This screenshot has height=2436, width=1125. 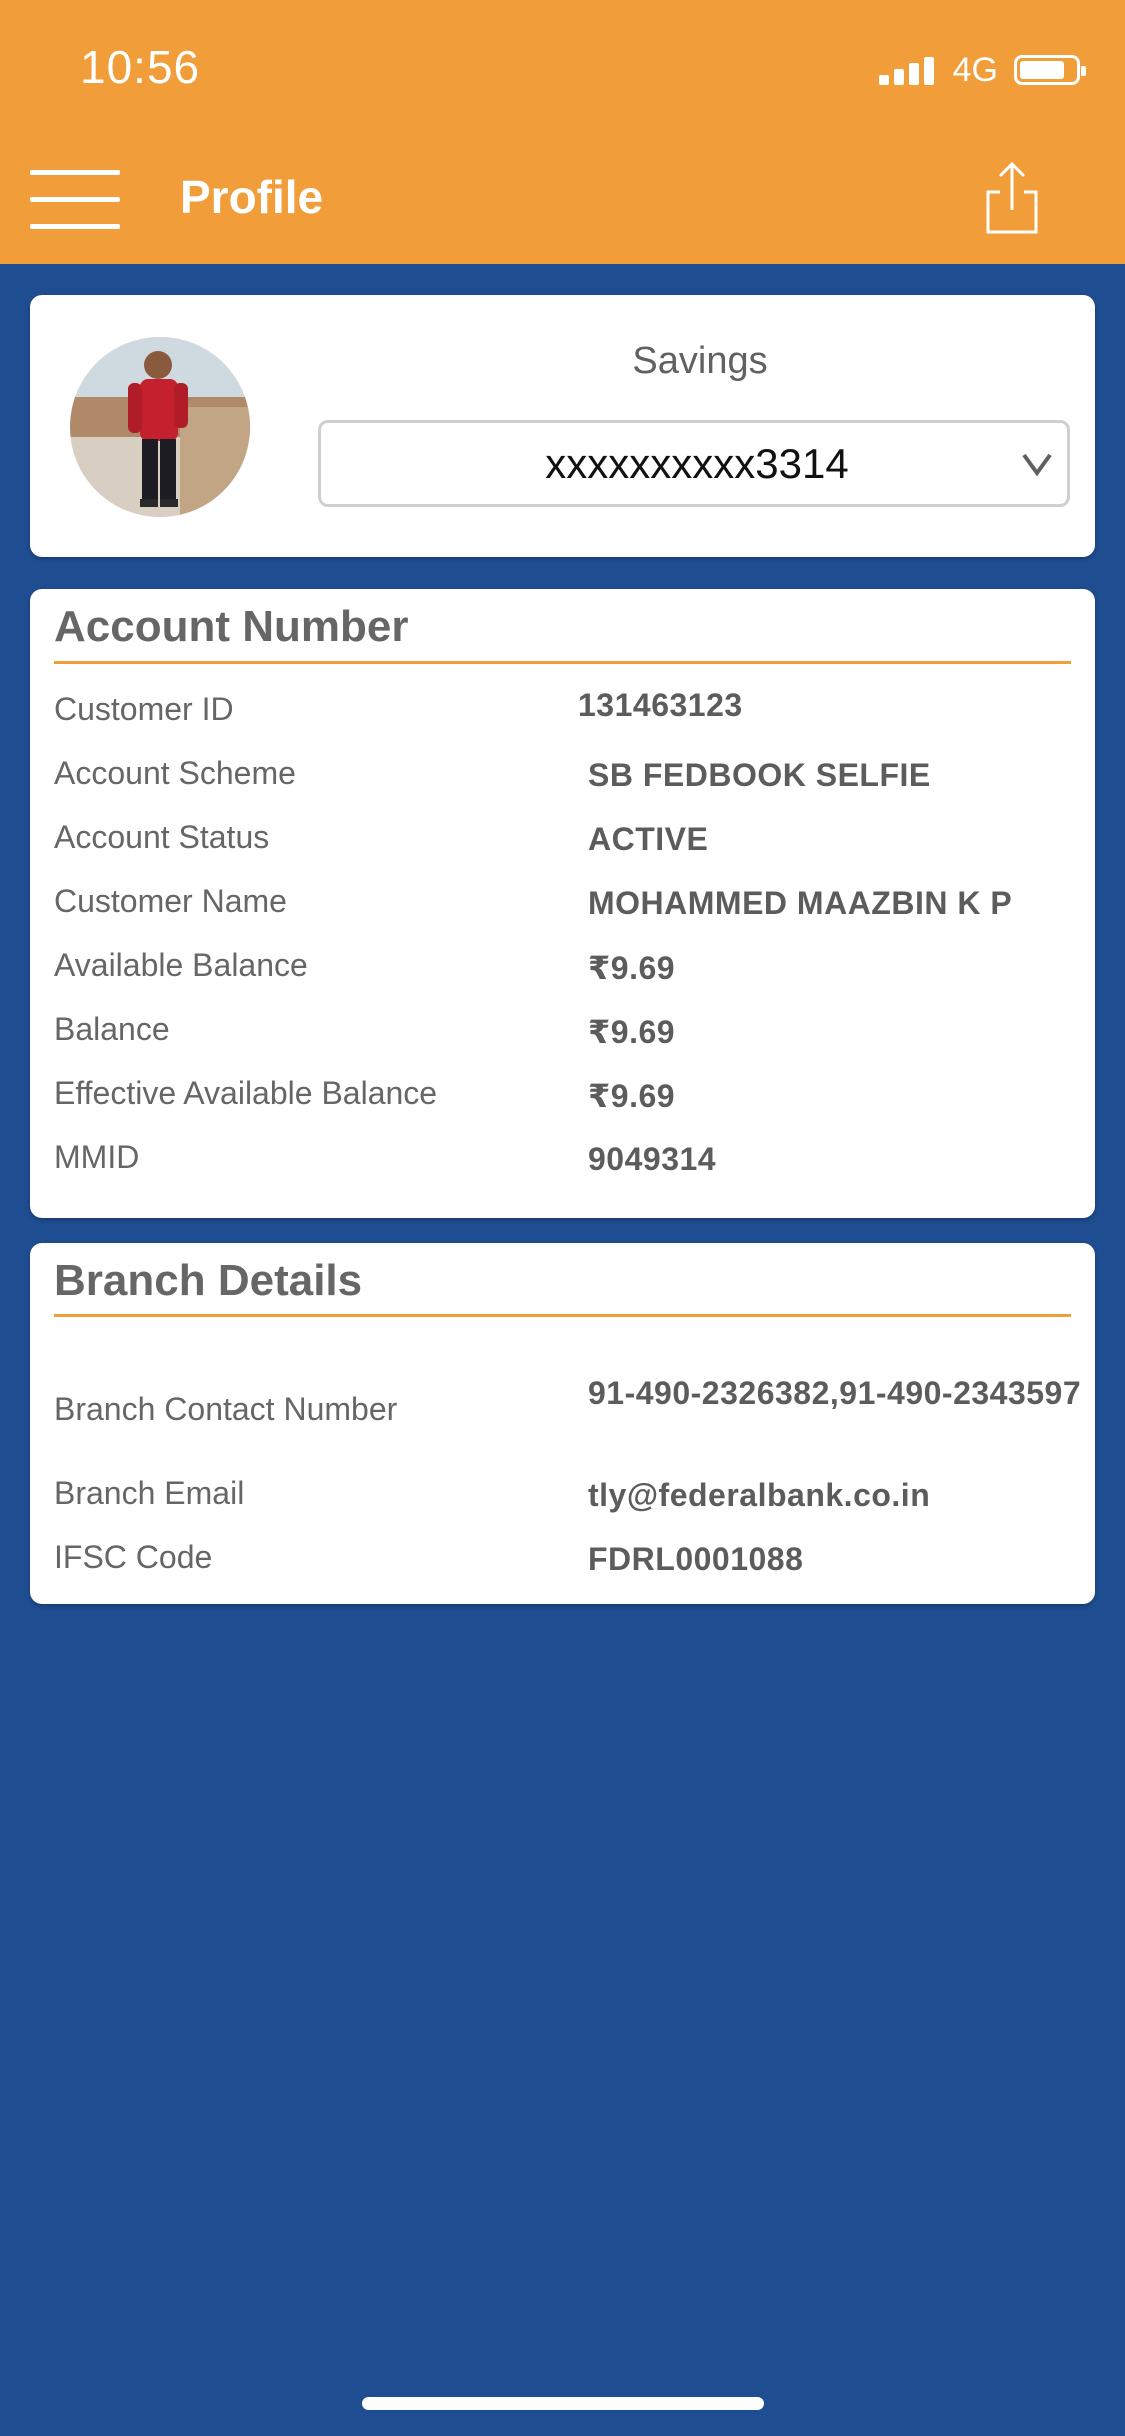 I want to click on branch-section-title: Branch Details, so click(x=208, y=1280).